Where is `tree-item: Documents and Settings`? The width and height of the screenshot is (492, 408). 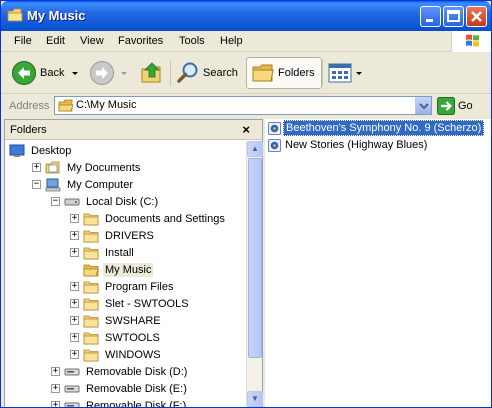
tree-item: Documents and Settings is located at coordinates (155, 218).